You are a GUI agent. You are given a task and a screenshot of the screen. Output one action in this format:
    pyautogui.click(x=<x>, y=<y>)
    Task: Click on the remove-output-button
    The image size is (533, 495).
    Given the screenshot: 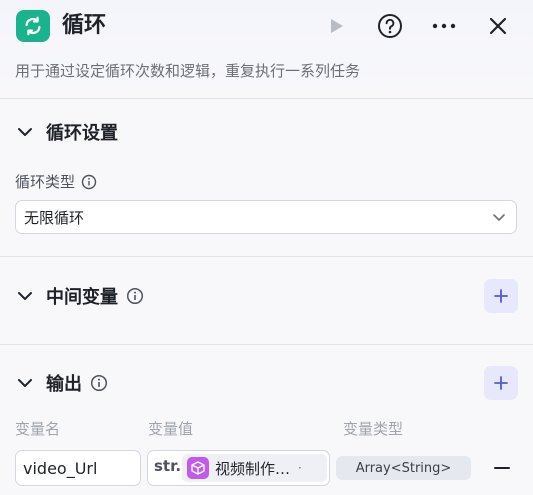 What is the action you would take?
    pyautogui.click(x=502, y=468)
    